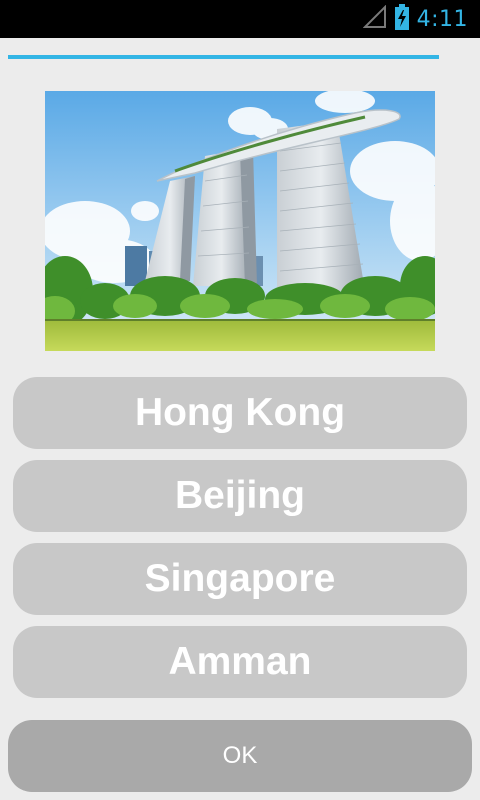 Image resolution: width=480 pixels, height=800 pixels. What do you see at coordinates (415, 19) in the screenshot?
I see `status-icons: 4:11` at bounding box center [415, 19].